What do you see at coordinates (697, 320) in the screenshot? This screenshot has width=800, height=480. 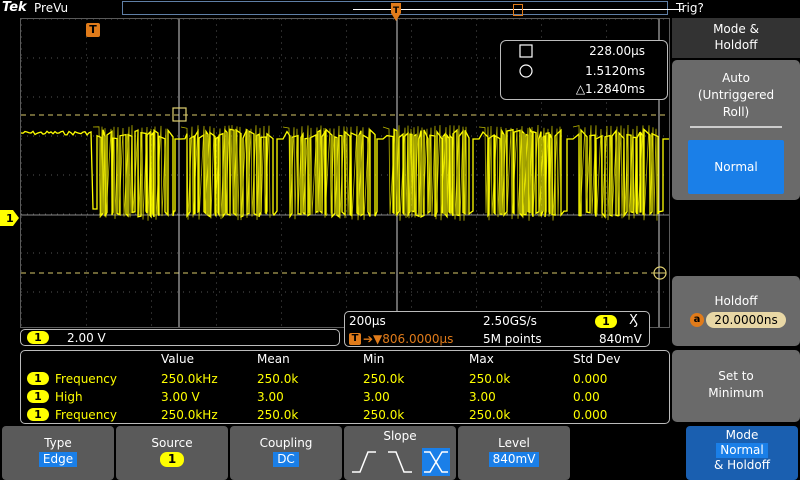 I see `multipurpose-knob-a-icon: a` at bounding box center [697, 320].